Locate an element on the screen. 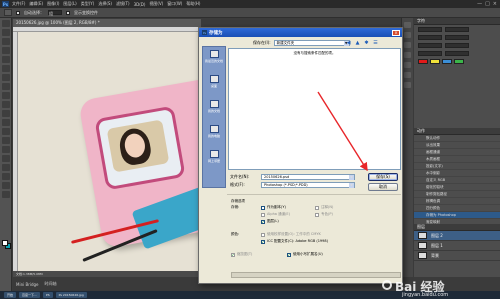 This screenshot has width=500, height=299. font-family-field is located at coordinates (430, 29).